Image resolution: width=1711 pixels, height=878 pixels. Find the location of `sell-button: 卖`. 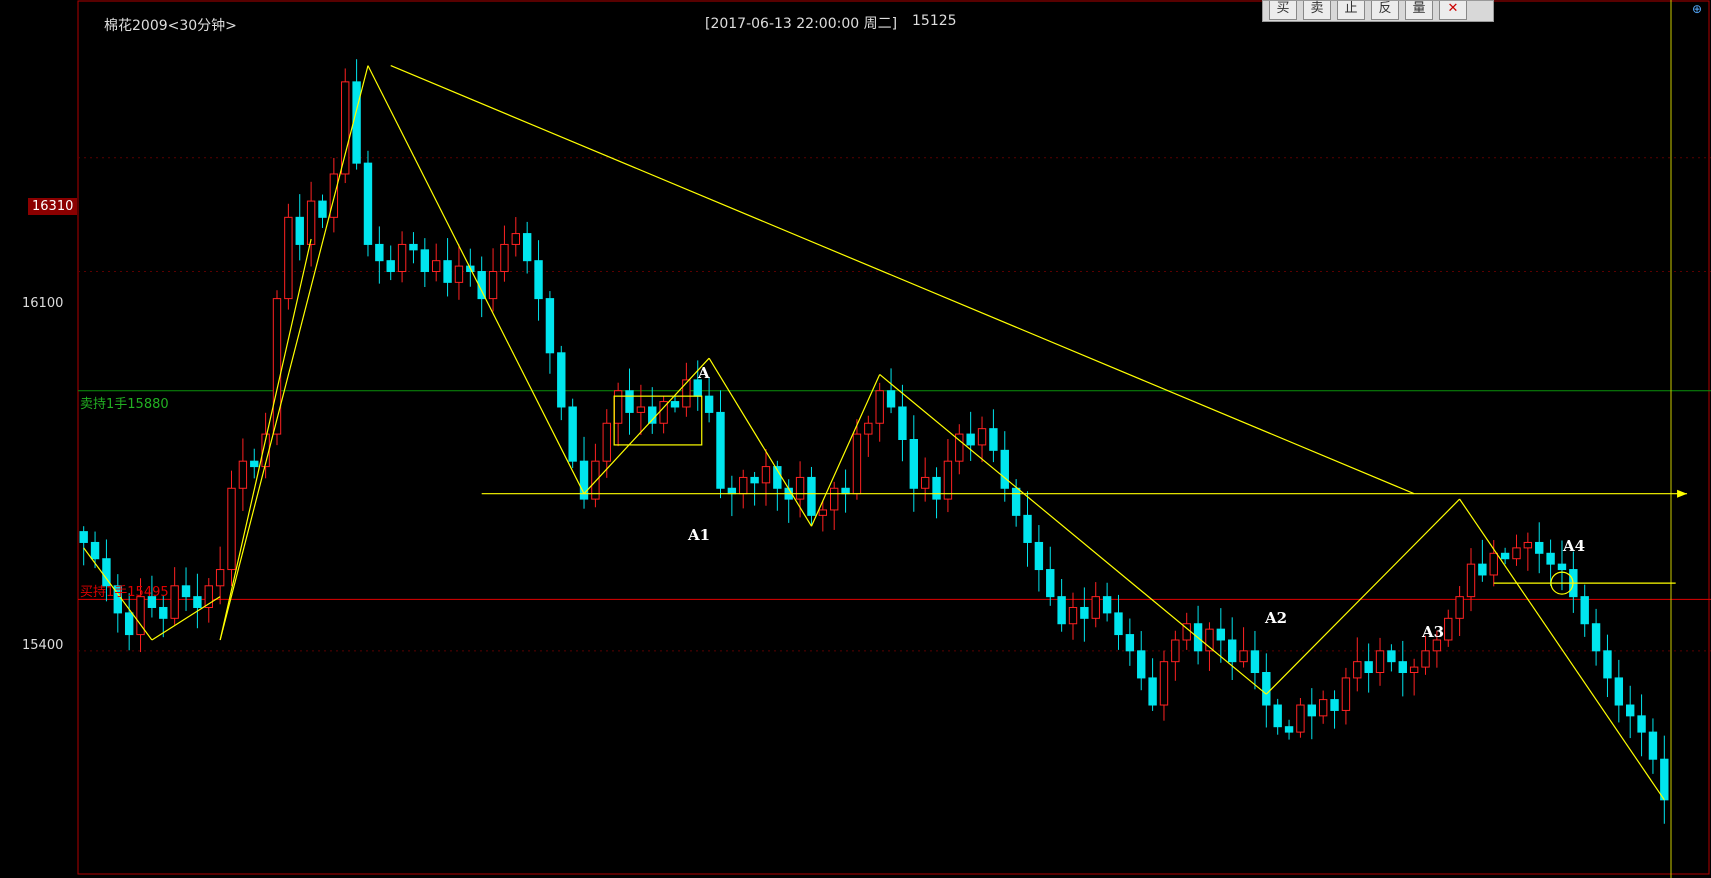

sell-button: 卖 is located at coordinates (1317, 10).